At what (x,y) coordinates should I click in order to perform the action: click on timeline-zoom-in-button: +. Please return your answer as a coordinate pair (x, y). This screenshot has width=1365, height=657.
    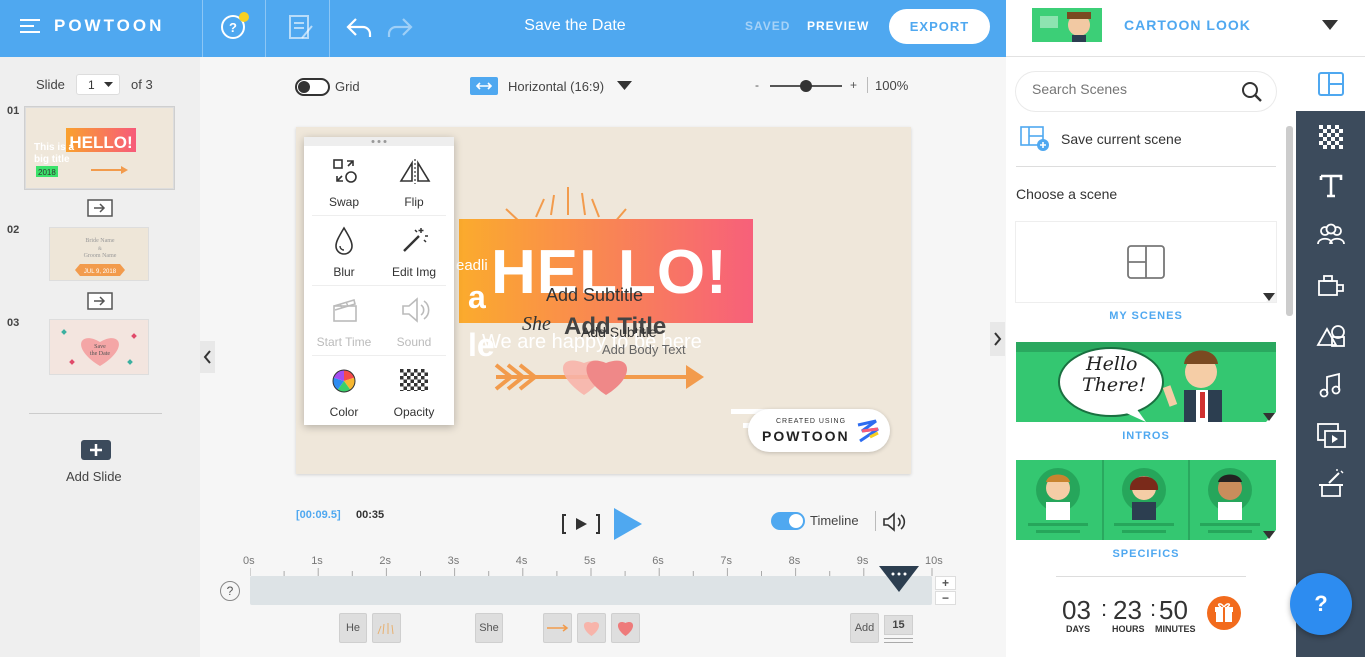
    Looking at the image, I should click on (945, 583).